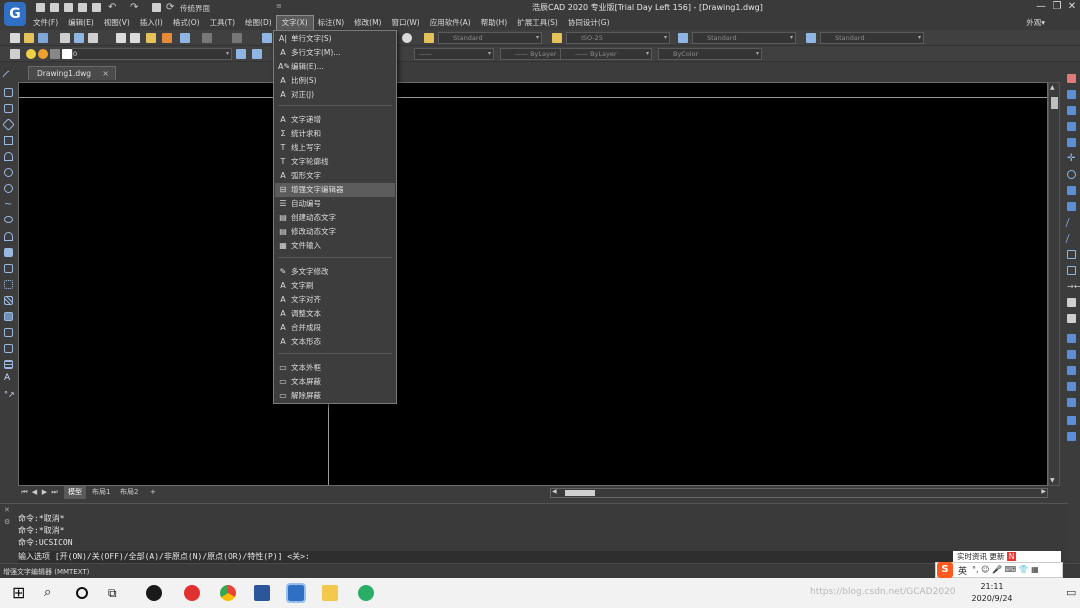 This screenshot has width=1080, height=608. I want to click on rectangle-tool-icon, so click(8, 140).